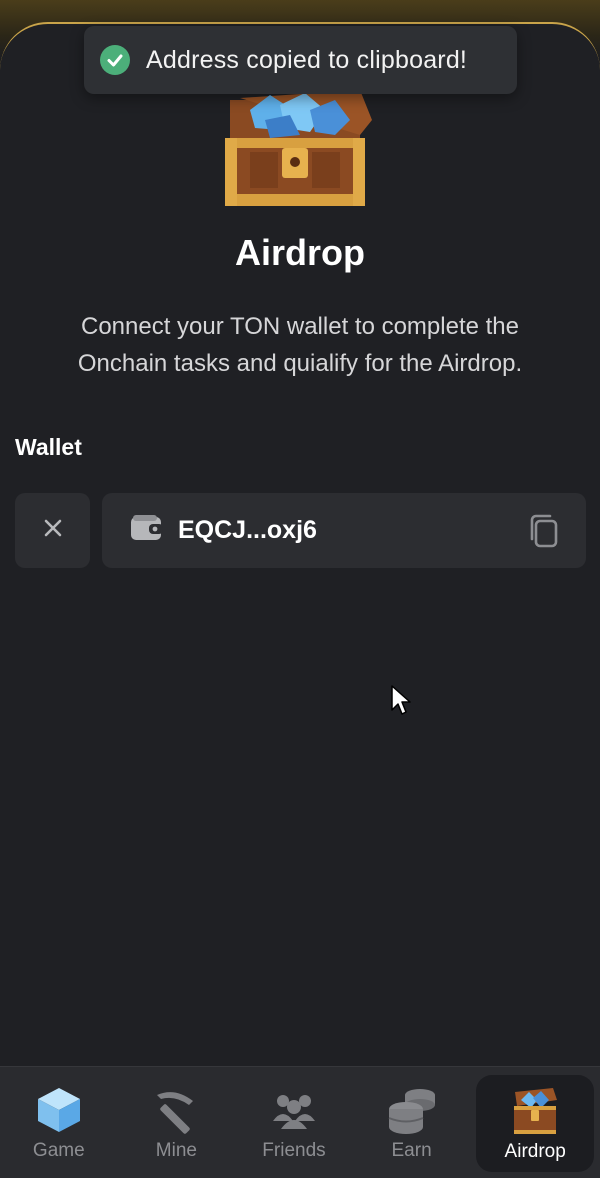 Image resolution: width=600 pixels, height=1178 pixels. I want to click on wallet-section-label: Wallet, so click(48, 447).